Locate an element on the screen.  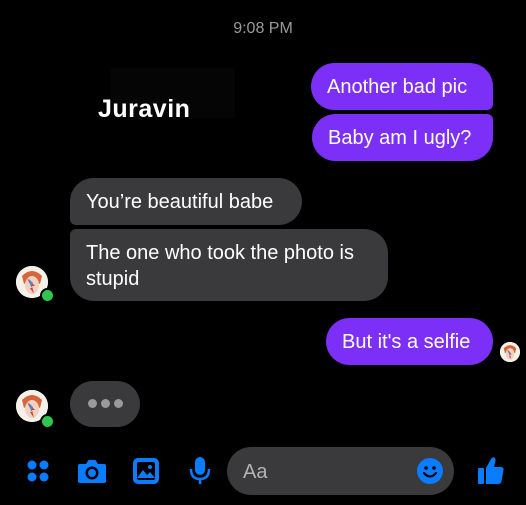
outgoing-message: Baby am I ugly? is located at coordinates (402, 137).